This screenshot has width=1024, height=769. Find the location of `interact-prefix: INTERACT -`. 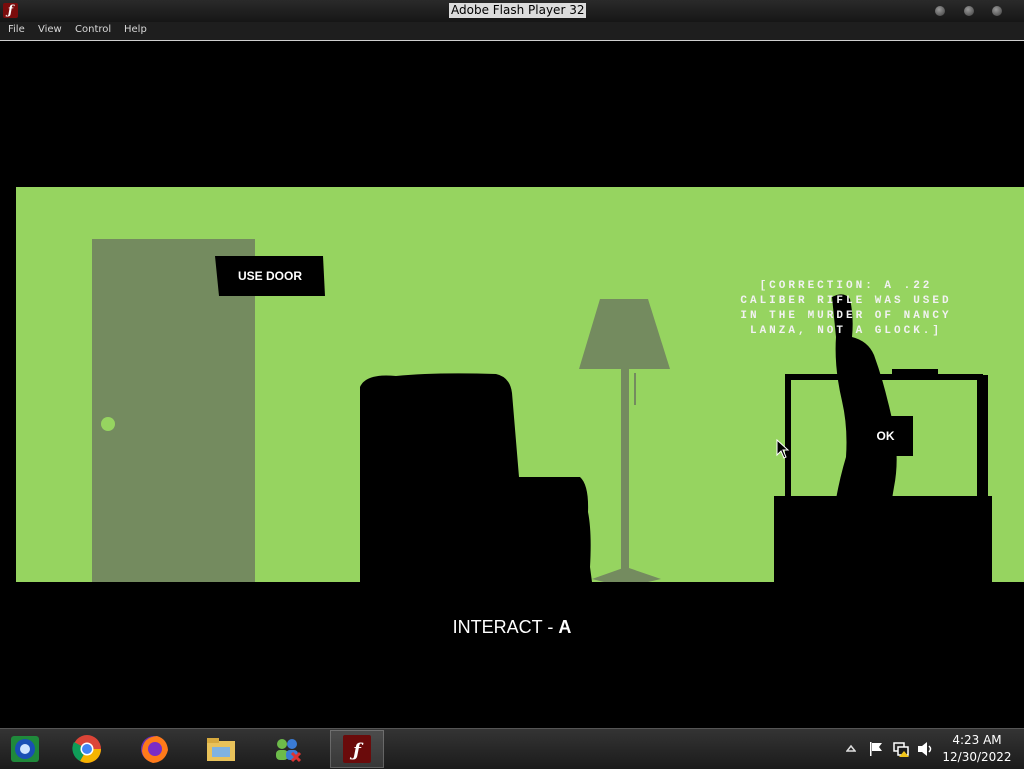

interact-prefix: INTERACT - is located at coordinates (505, 627).